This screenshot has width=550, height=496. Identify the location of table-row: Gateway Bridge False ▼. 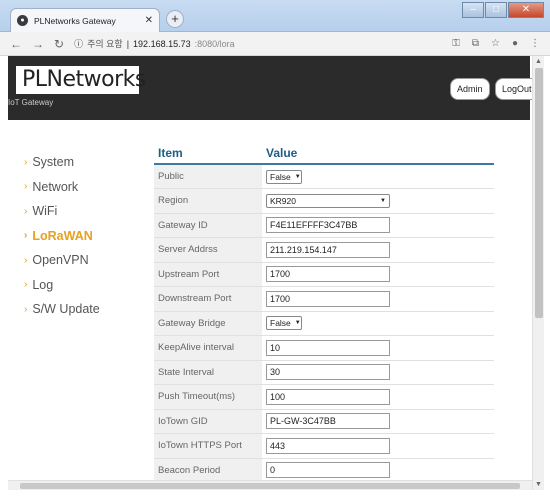
(324, 323).